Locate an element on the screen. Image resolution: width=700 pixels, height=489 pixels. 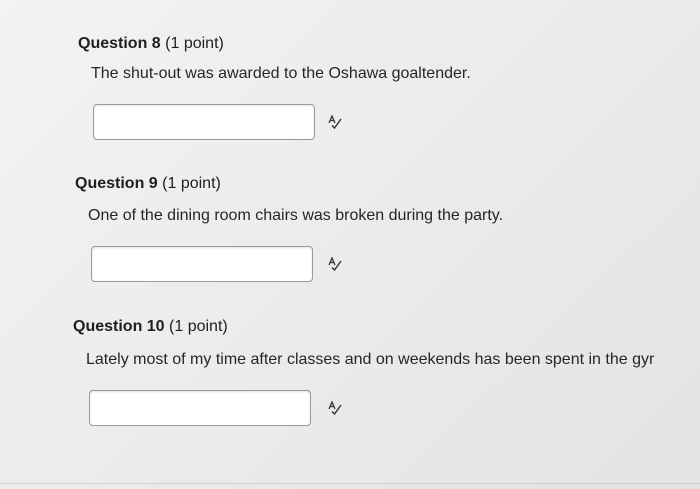
divider is located at coordinates (350, 483).